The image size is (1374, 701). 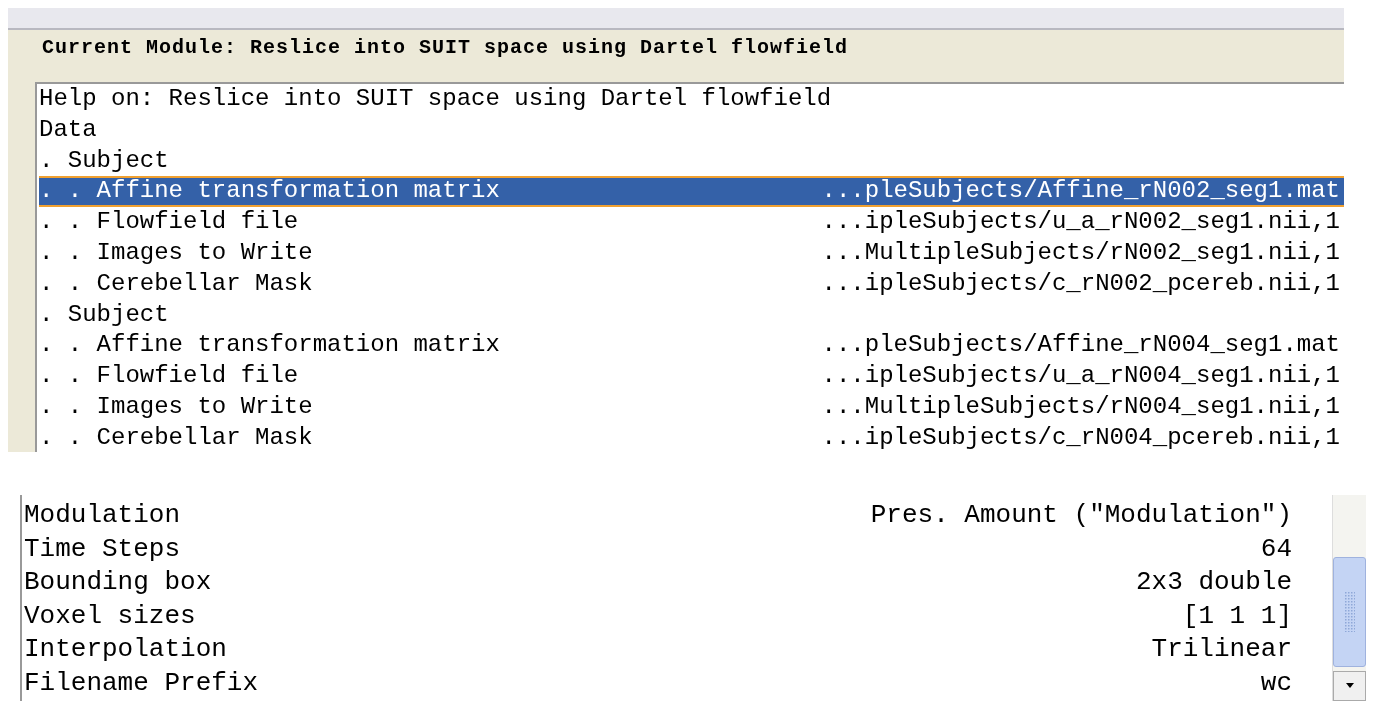 What do you see at coordinates (691, 253) in the screenshot?
I see `tree-item: . . Images to Write ...MultipleSubjects/rN002_seg1.nii,1` at bounding box center [691, 253].